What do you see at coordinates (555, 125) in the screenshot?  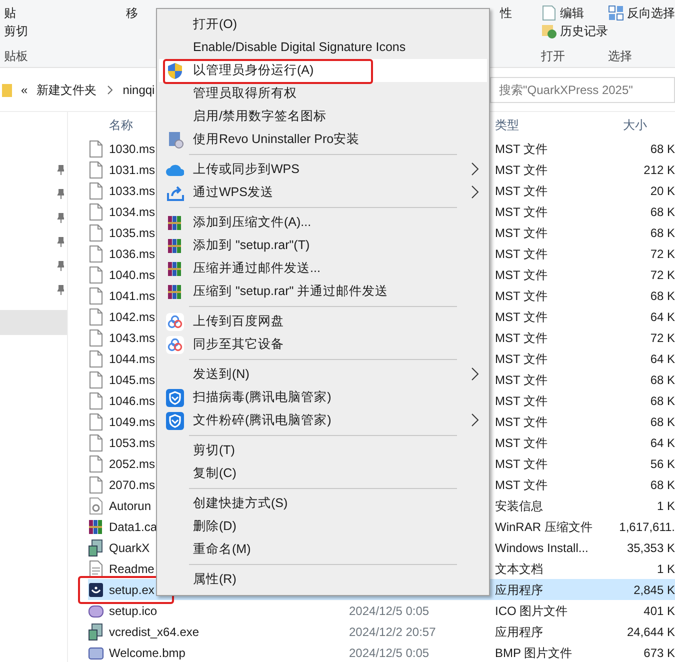 I see `column-header: 类型` at bounding box center [555, 125].